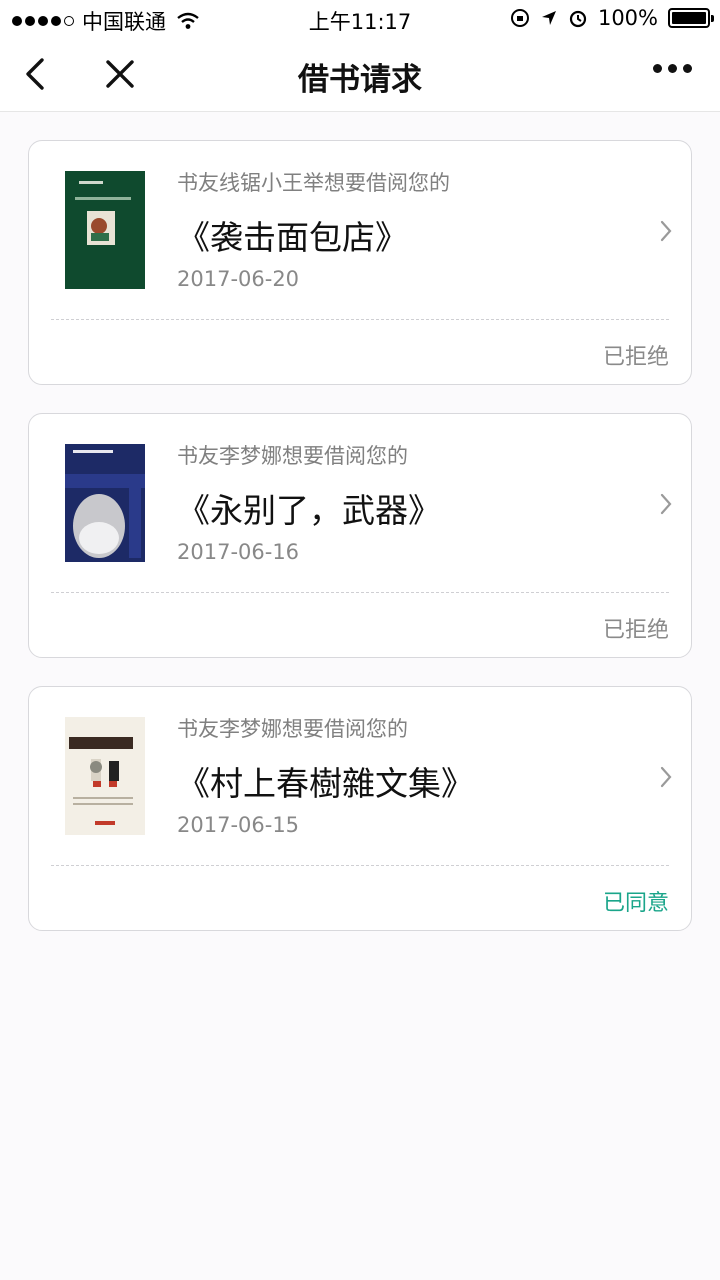 This screenshot has width=720, height=1280. I want to click on book-title: 《村上春樹雜文集》, so click(325, 783).